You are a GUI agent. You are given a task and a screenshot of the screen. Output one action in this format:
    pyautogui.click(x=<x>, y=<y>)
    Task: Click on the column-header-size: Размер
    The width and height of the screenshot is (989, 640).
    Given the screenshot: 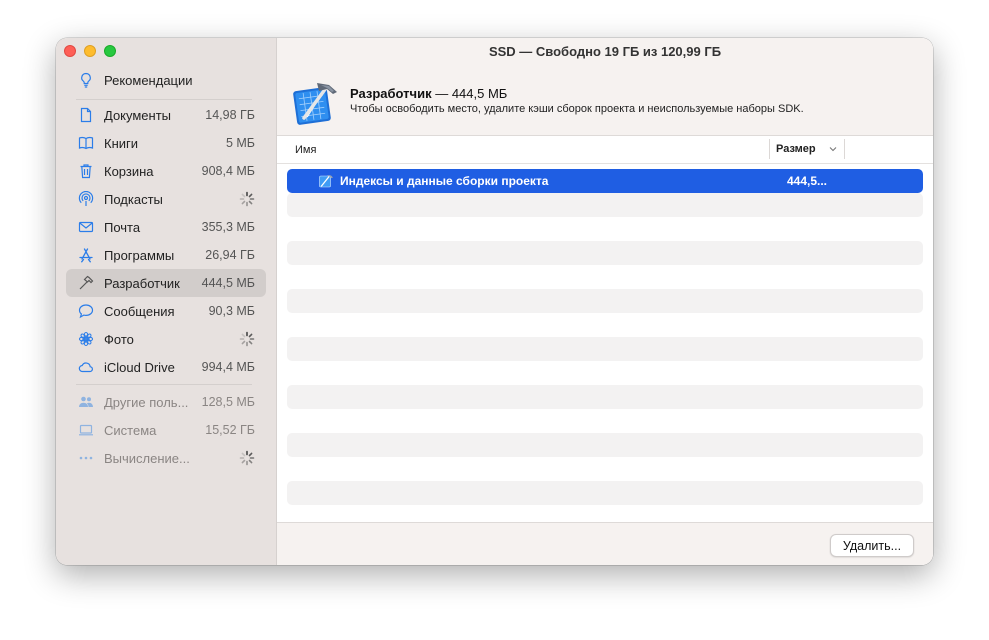 What is the action you would take?
    pyautogui.click(x=803, y=149)
    